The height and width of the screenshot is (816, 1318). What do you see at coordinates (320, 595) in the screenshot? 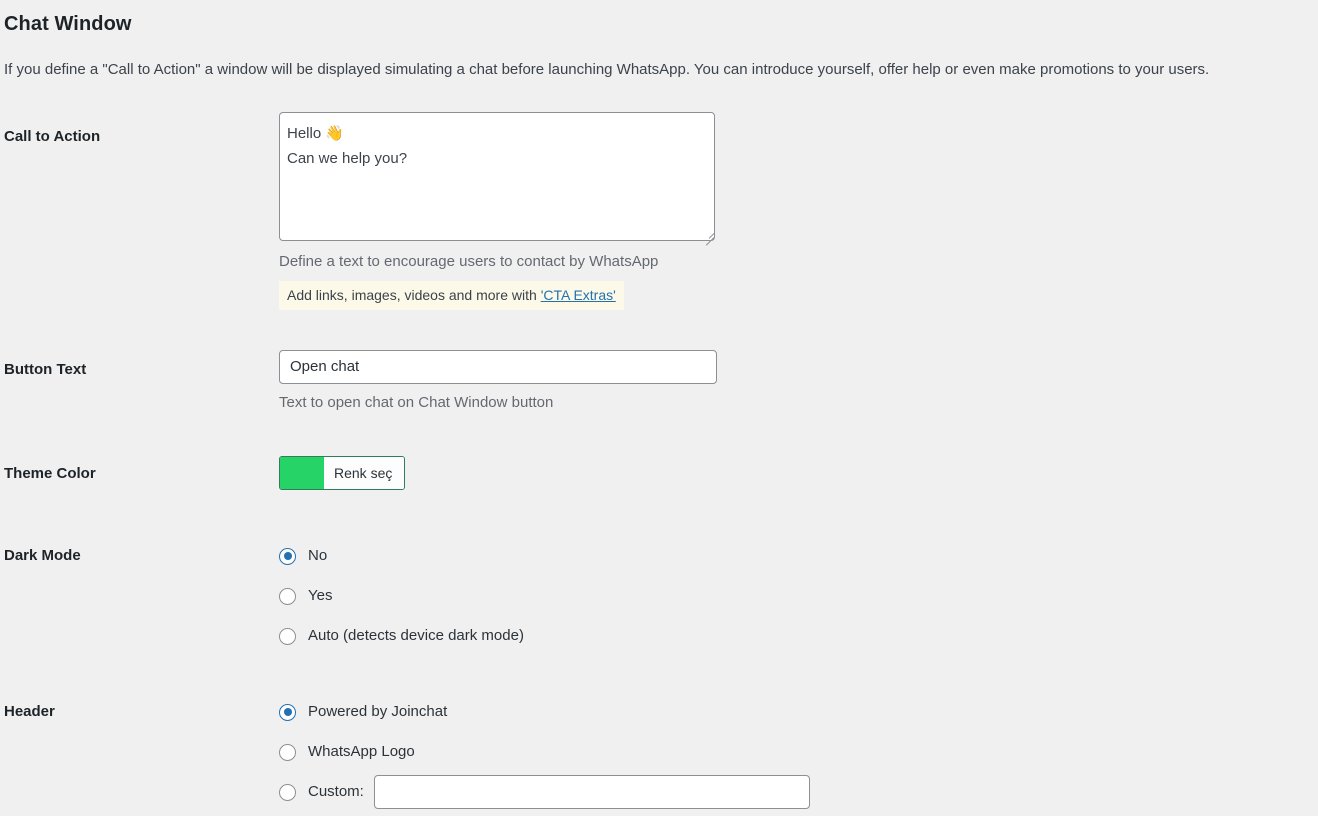
I see `radio-label: Yes` at bounding box center [320, 595].